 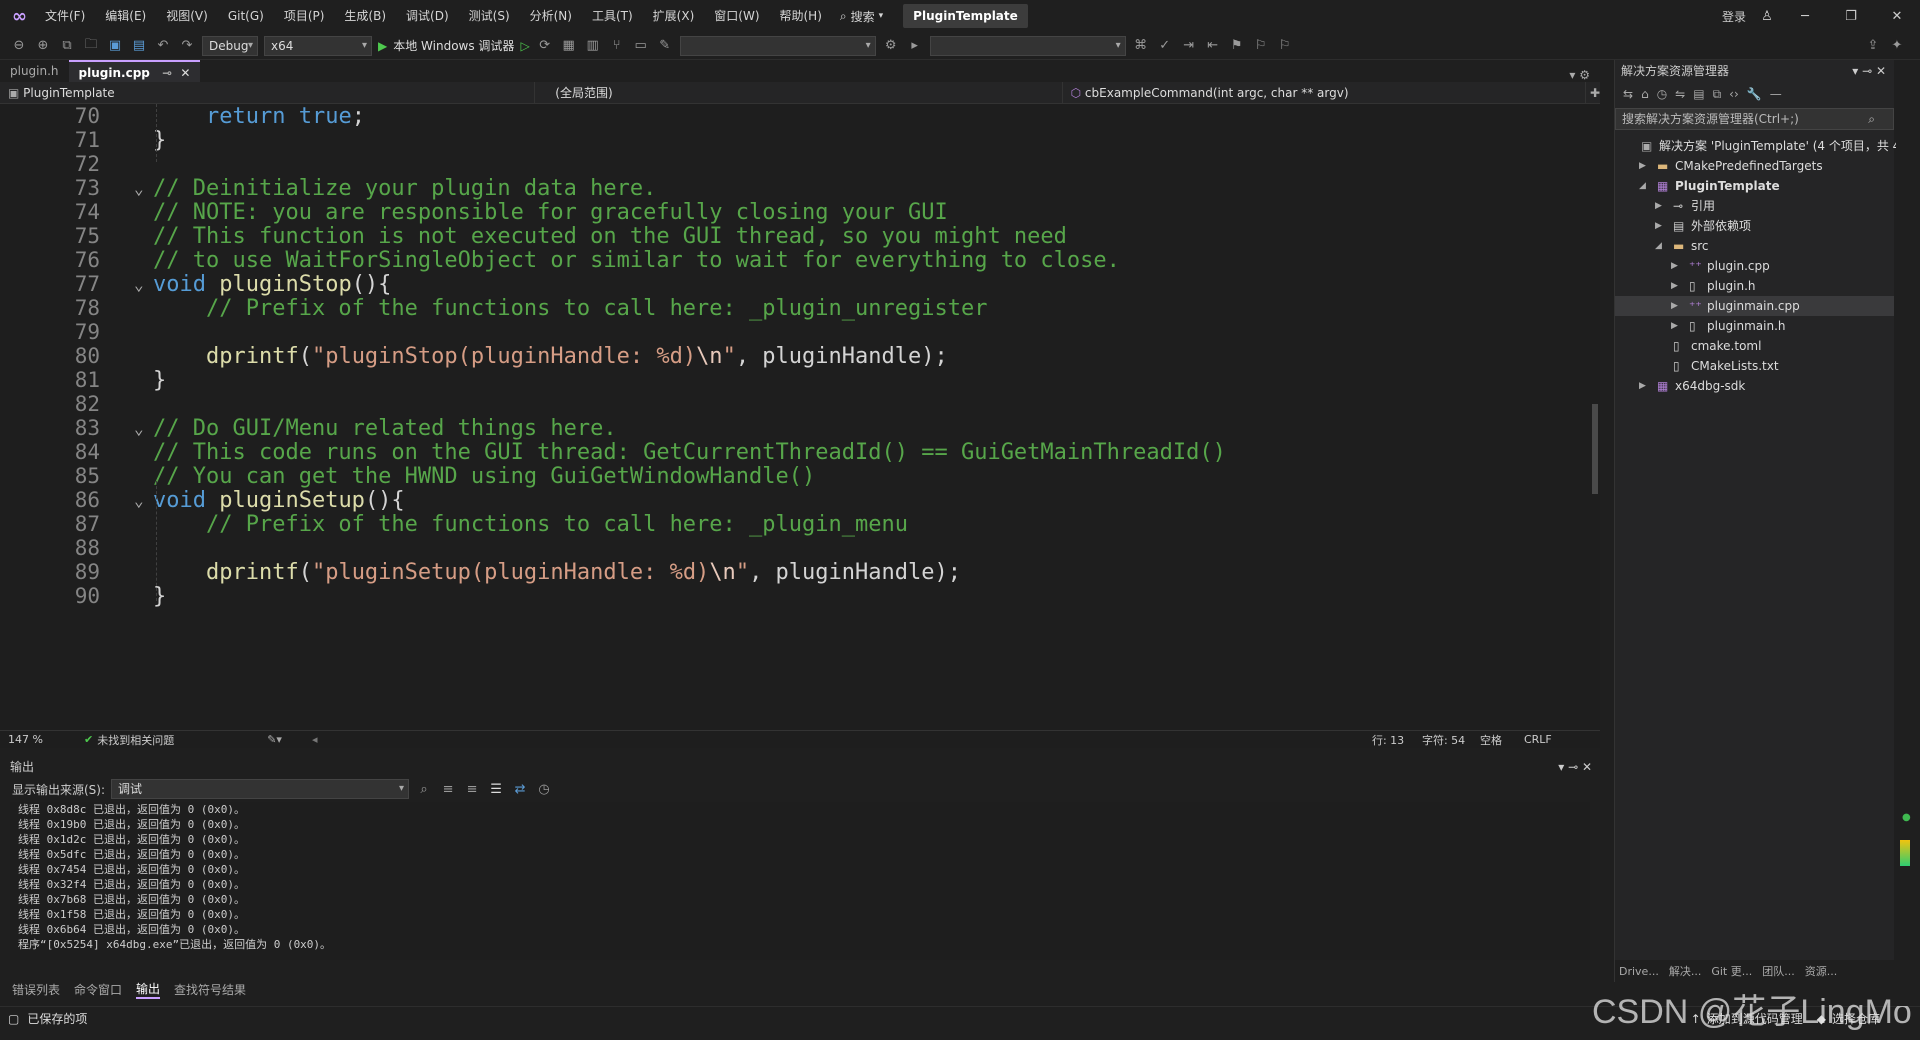 What do you see at coordinates (268, 92) in the screenshot?
I see `project-dropdown: ▣ PluginTemplate` at bounding box center [268, 92].